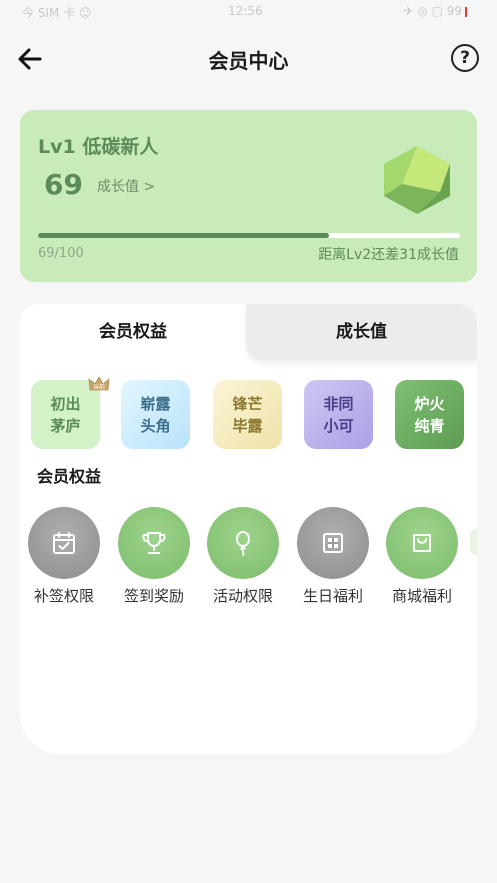 This screenshot has width=497, height=883. What do you see at coordinates (65, 425) in the screenshot?
I see `level-tile-line2: 茅庐` at bounding box center [65, 425].